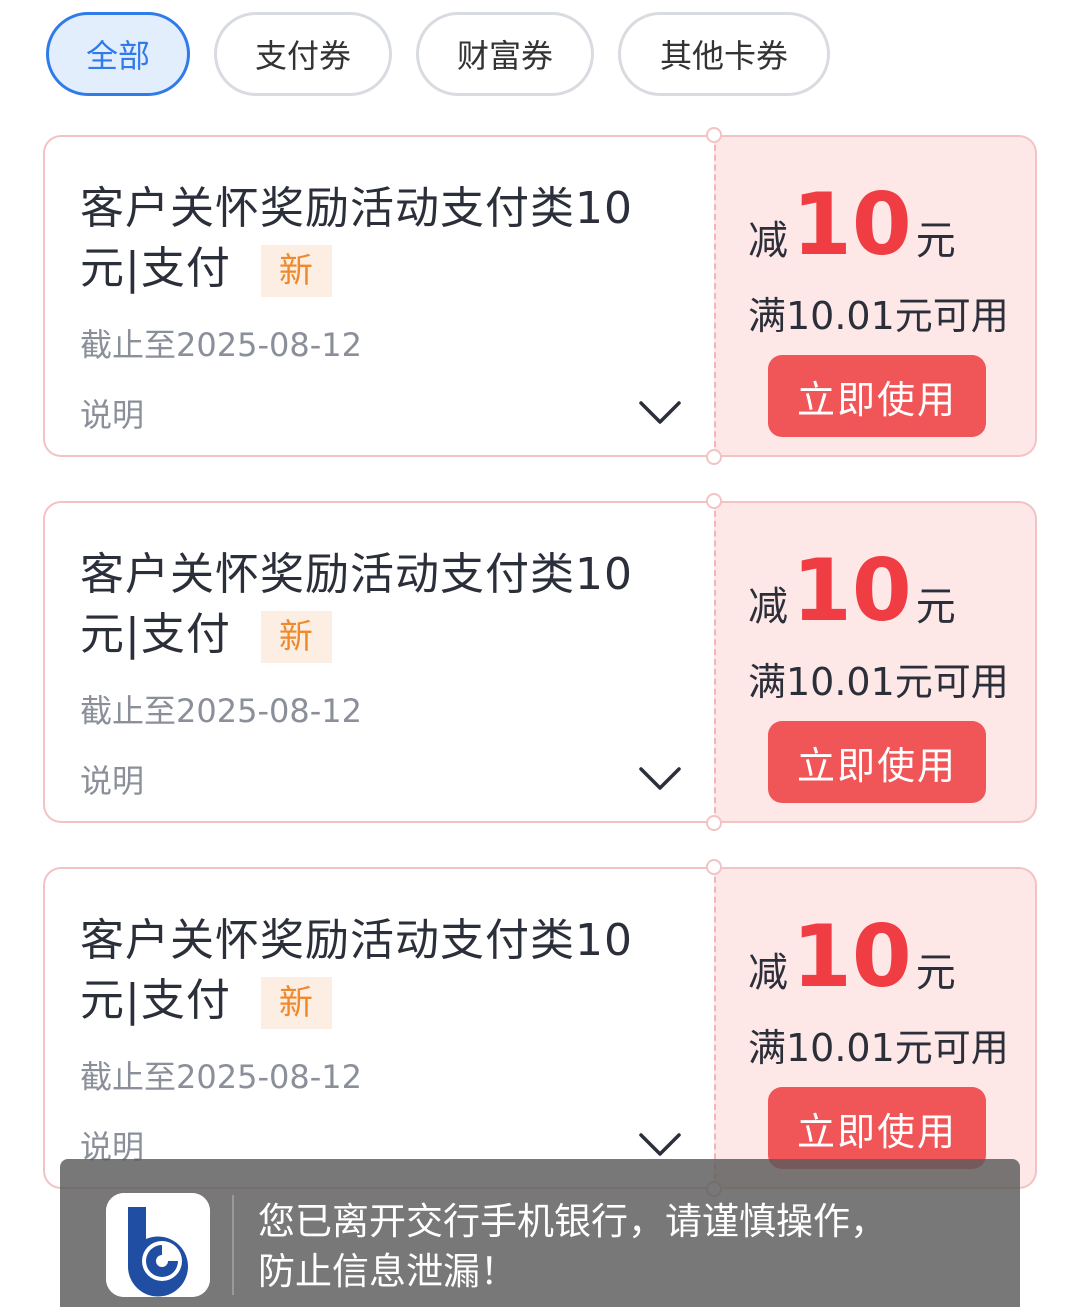 Image resolution: width=1079 pixels, height=1307 pixels. Describe the element at coordinates (572, 1221) in the screenshot. I see `toast-message-line1: 您已离开交行手机银行，请谨慎操作，` at that location.